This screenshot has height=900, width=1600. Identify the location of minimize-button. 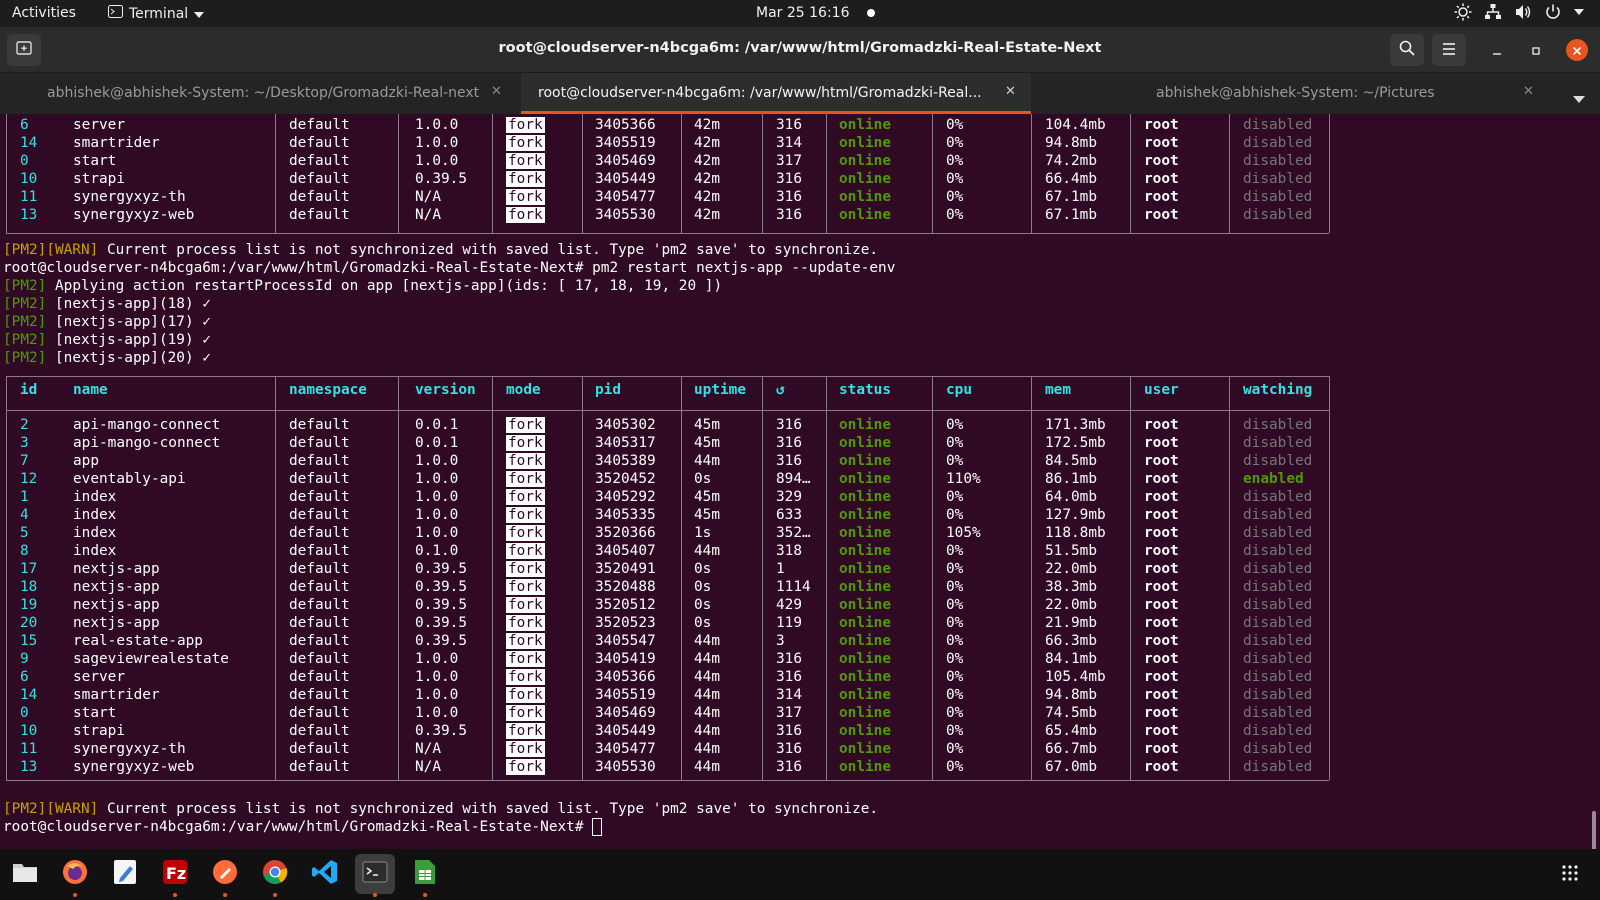
(1497, 50).